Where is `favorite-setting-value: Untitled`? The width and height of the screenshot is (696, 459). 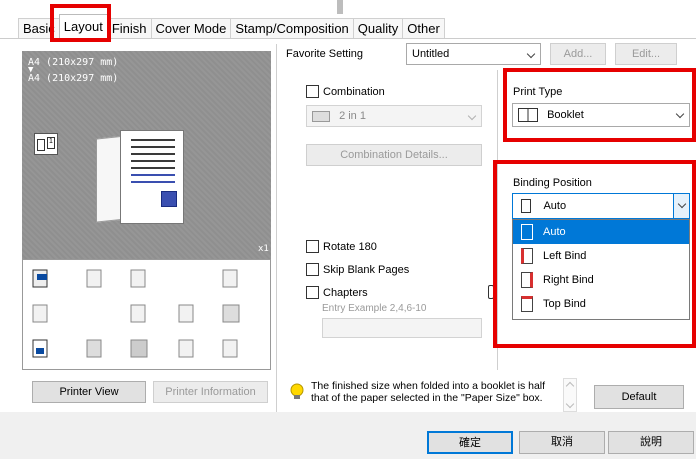
favorite-setting-value: Untitled is located at coordinates (431, 54).